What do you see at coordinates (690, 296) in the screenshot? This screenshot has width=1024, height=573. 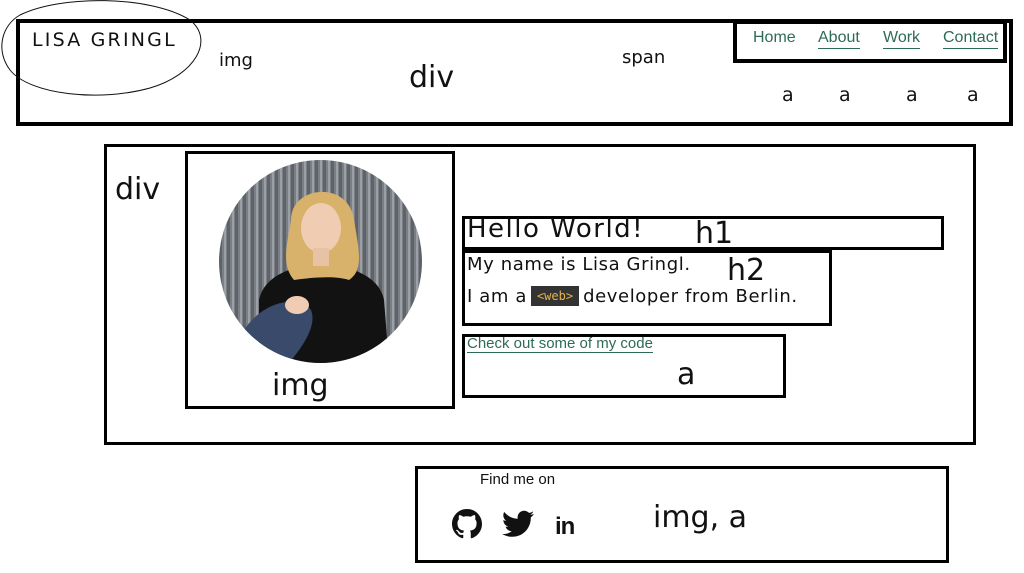 I see `subheading-suffix: developer from Berlin.` at bounding box center [690, 296].